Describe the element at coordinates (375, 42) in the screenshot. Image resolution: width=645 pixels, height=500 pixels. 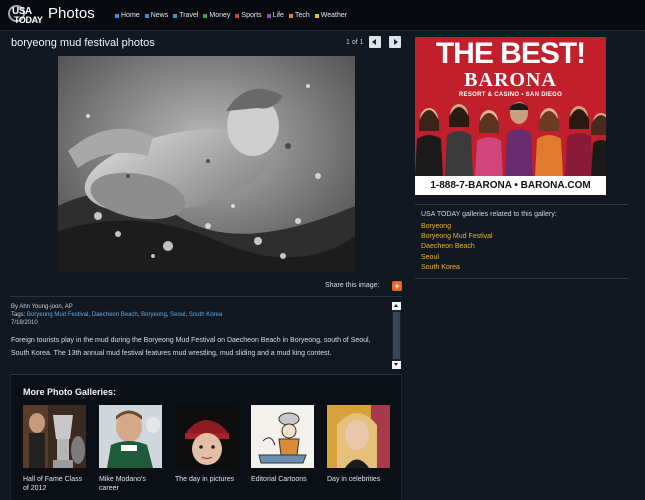
I see `previous-photo-button` at that location.